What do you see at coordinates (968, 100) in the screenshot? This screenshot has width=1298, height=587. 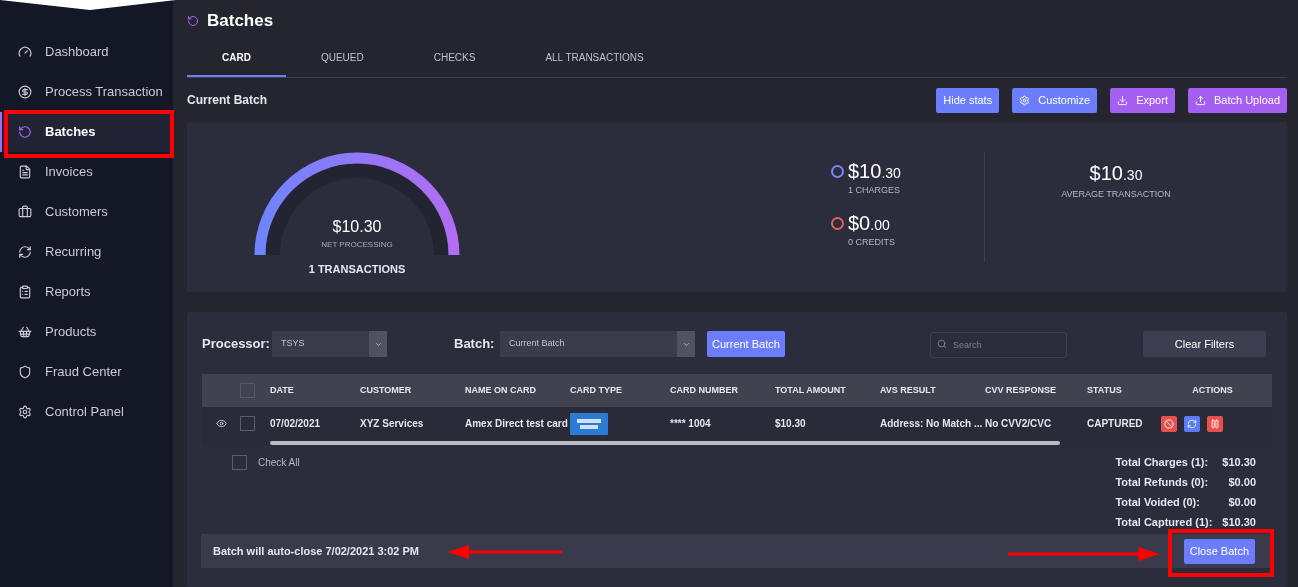 I see `toolbar-button: Hide stats` at bounding box center [968, 100].